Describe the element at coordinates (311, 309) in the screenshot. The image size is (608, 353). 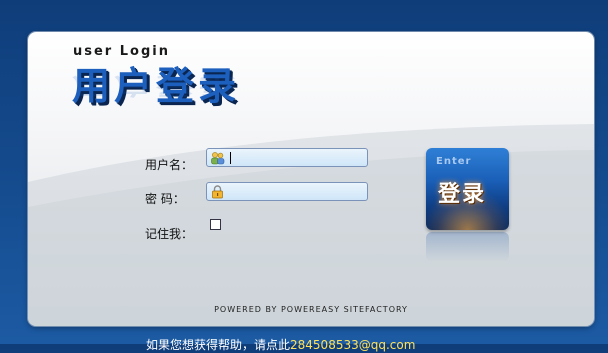
I see `powered-by-text: POWERED BY POWEREASY SITEFACTORY` at that location.